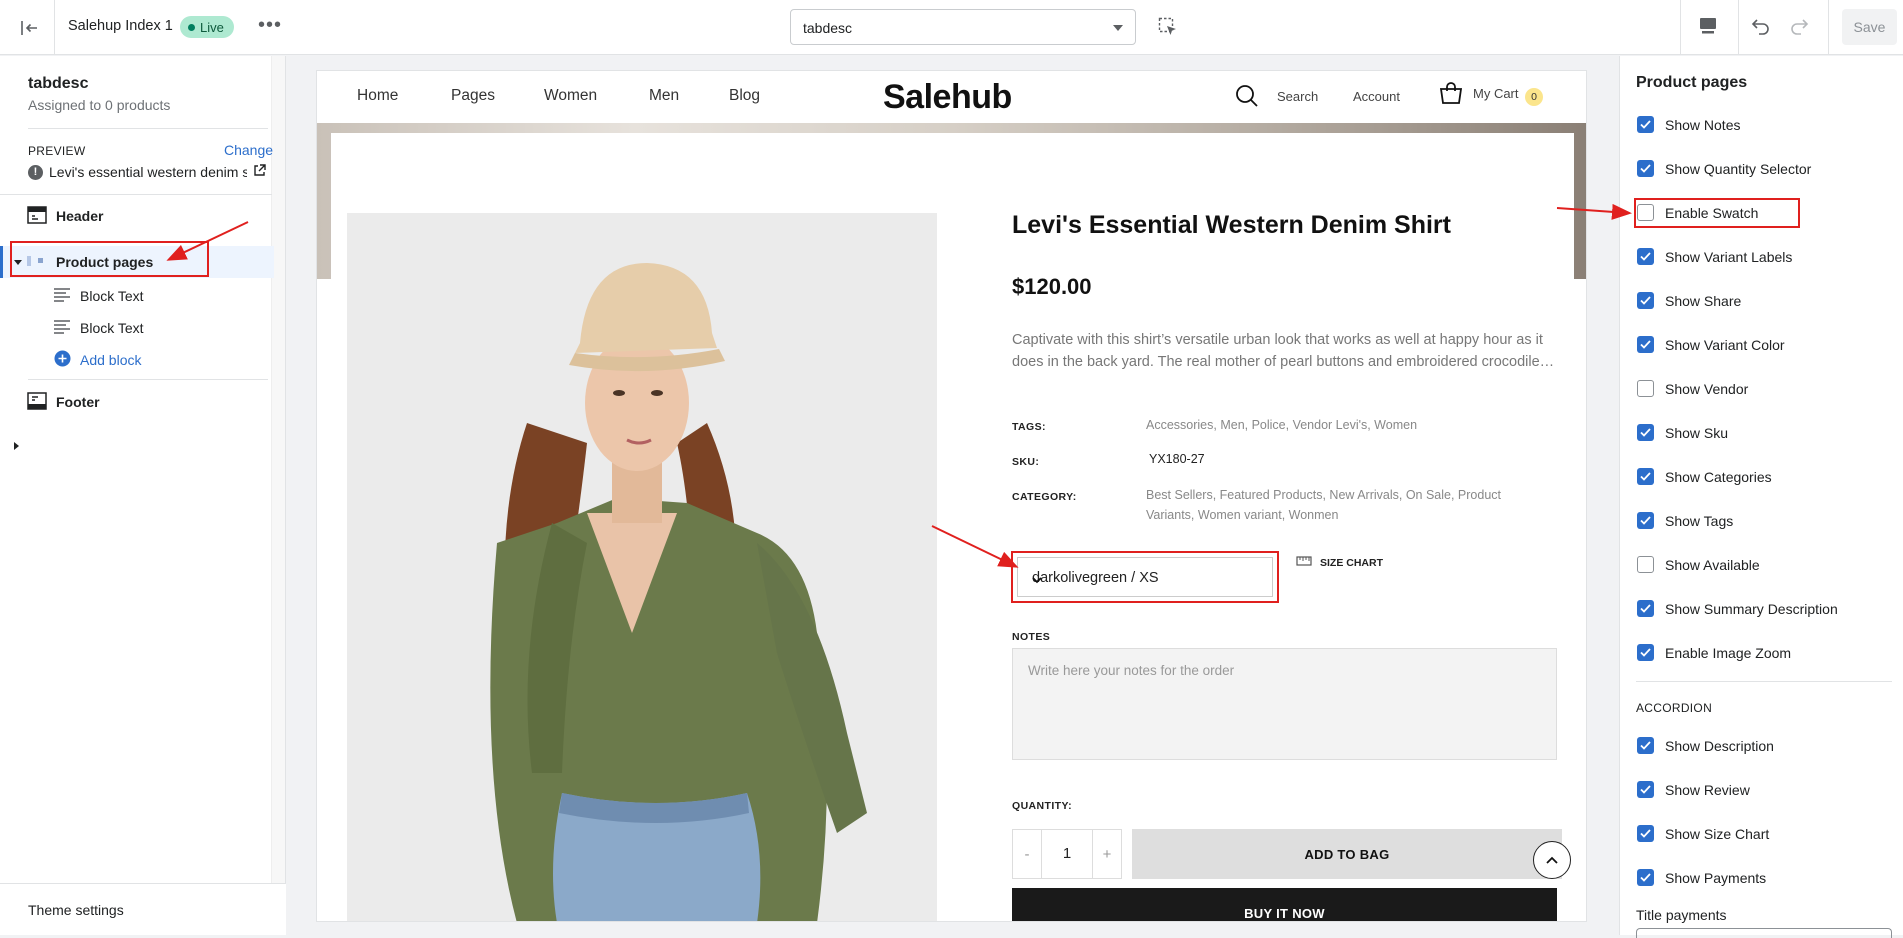  I want to click on notes-textarea: Write here your notes for the order, so click(1284, 704).